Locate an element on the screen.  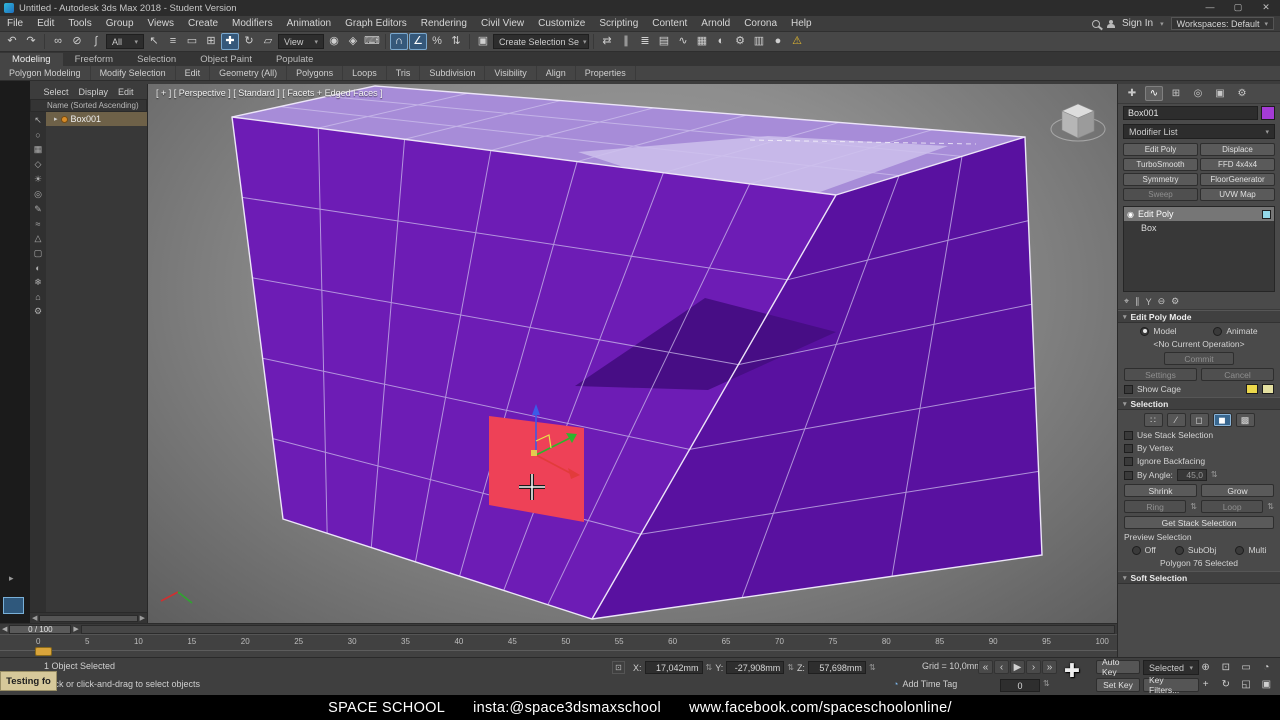
display-all-icon: ○ is located at coordinates (37, 135).